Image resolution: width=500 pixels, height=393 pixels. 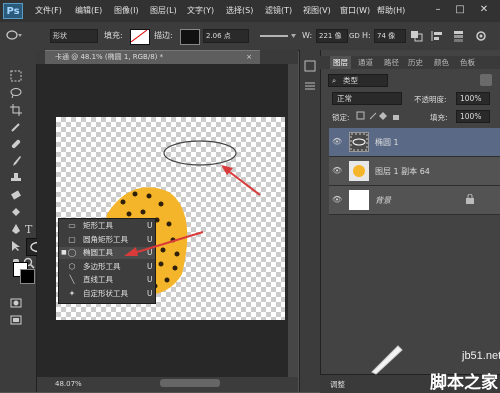 What do you see at coordinates (98, 225) in the screenshot?
I see `flyout-item-label: 矩形工具` at bounding box center [98, 225].